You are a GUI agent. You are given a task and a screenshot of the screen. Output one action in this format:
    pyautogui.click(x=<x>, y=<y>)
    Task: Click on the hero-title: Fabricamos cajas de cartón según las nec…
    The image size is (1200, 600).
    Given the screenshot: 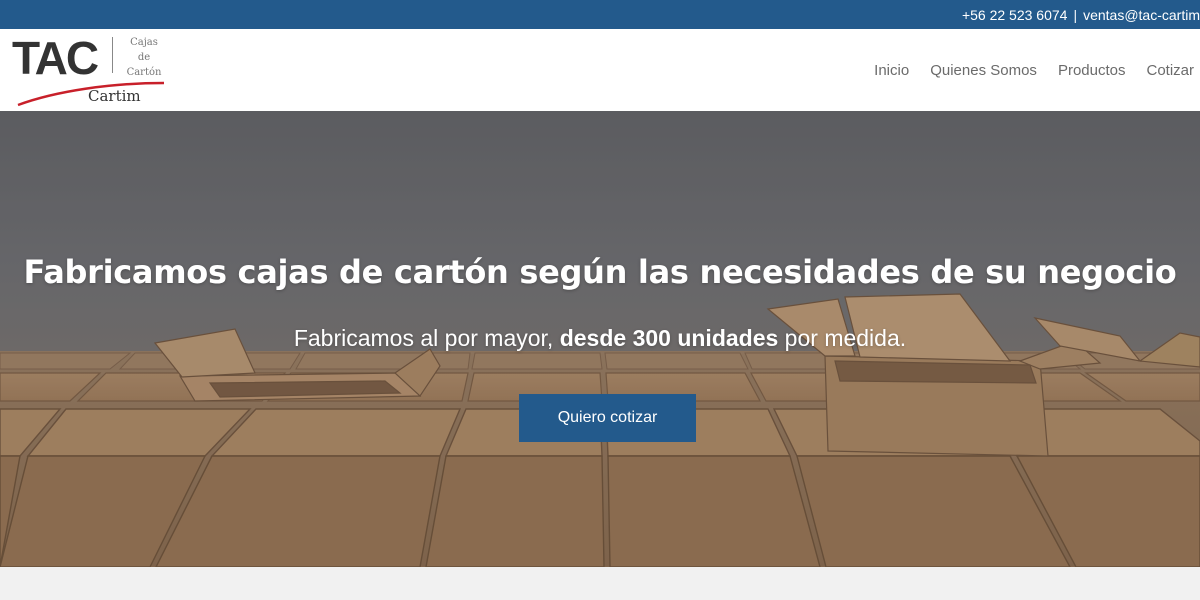 What is the action you would take?
    pyautogui.click(x=600, y=272)
    